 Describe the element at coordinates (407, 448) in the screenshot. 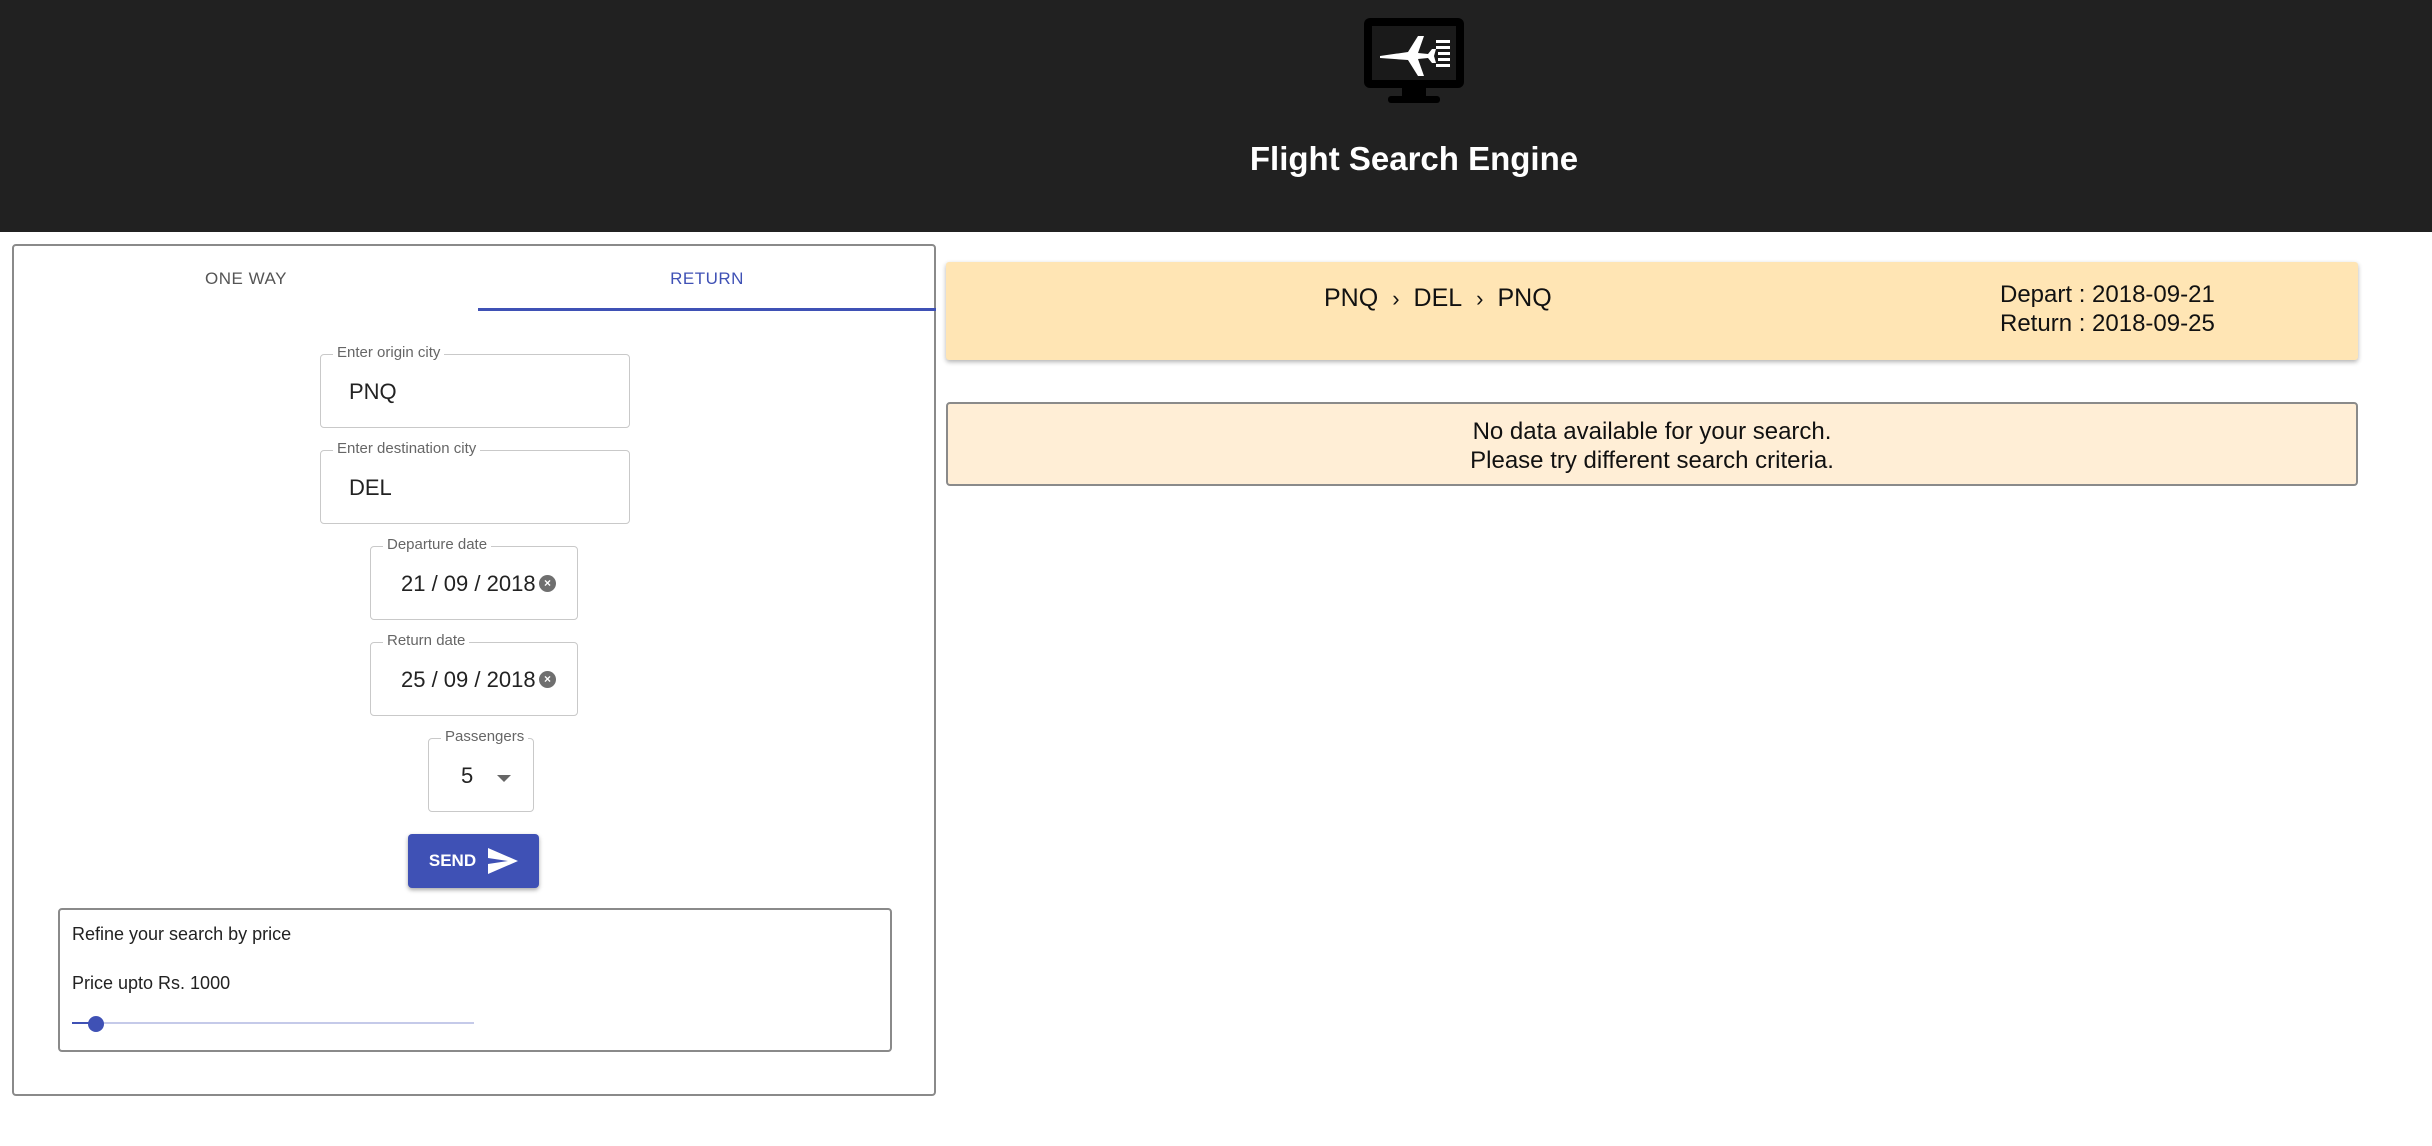

I see `destination-city-label: Enter destination city` at that location.